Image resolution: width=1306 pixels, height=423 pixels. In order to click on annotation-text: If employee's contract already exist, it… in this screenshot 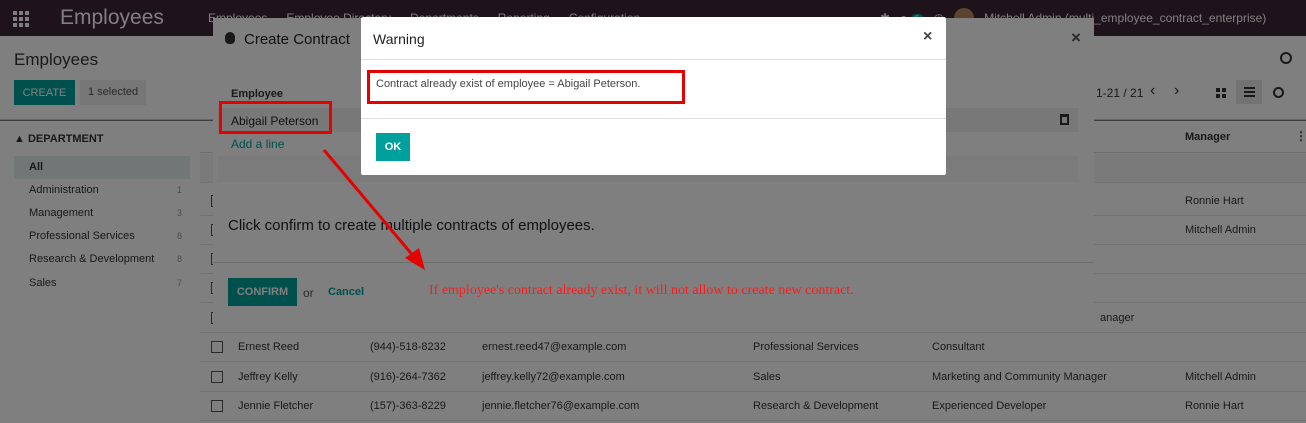, I will do `click(641, 290)`.